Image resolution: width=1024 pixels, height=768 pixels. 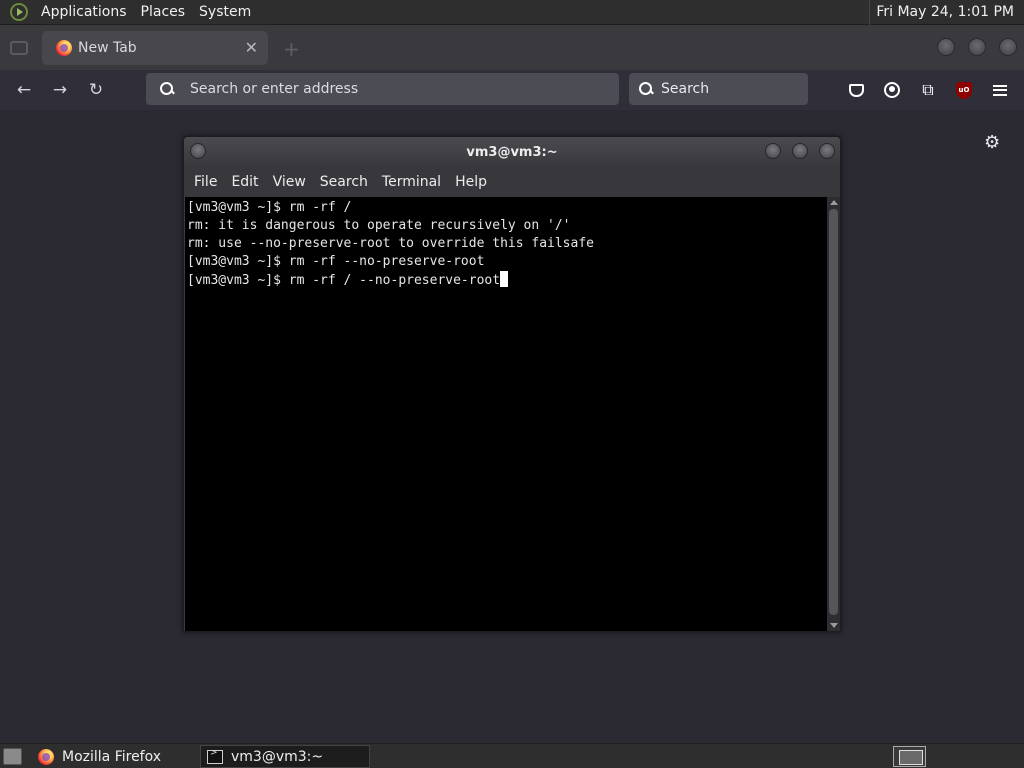 I want to click on menu-help: Help, so click(x=471, y=182).